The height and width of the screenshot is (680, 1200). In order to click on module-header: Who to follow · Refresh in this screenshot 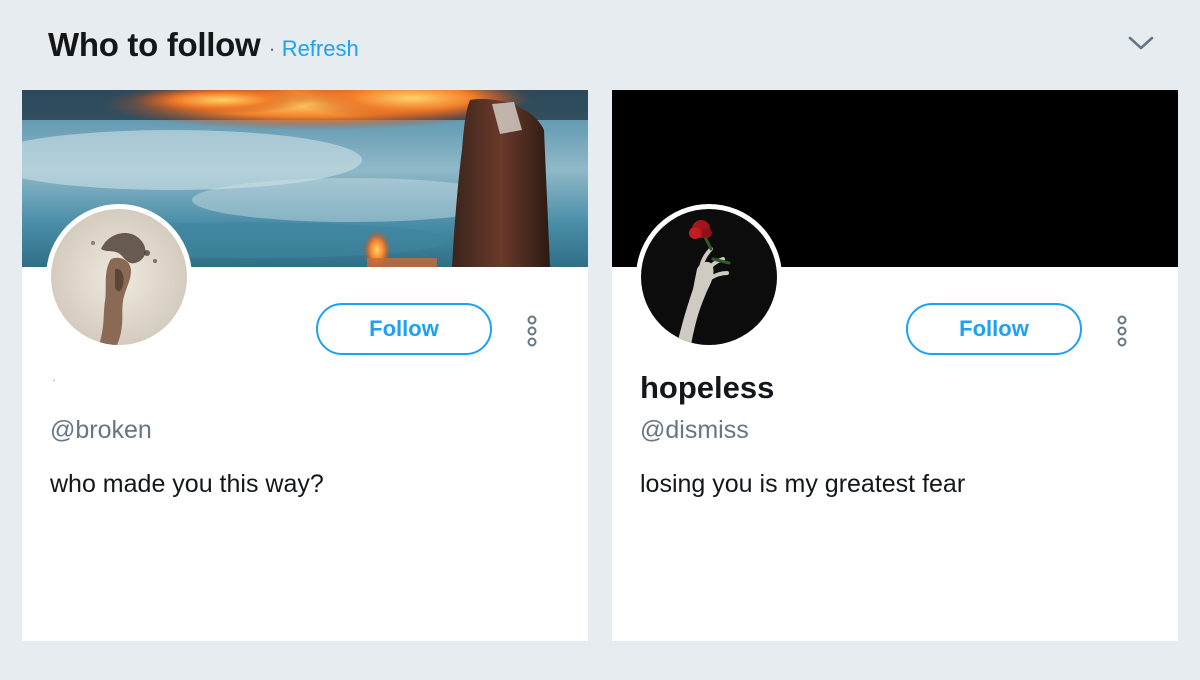, I will do `click(203, 45)`.